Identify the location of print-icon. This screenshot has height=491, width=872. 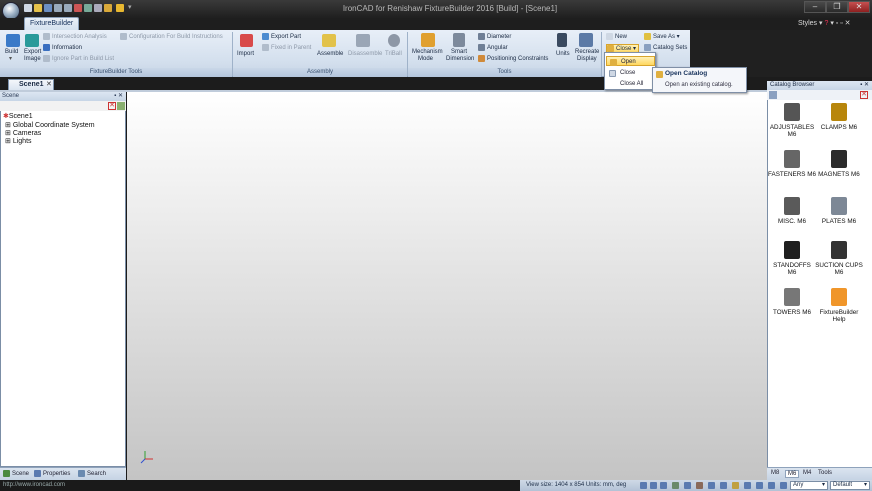
(78, 8).